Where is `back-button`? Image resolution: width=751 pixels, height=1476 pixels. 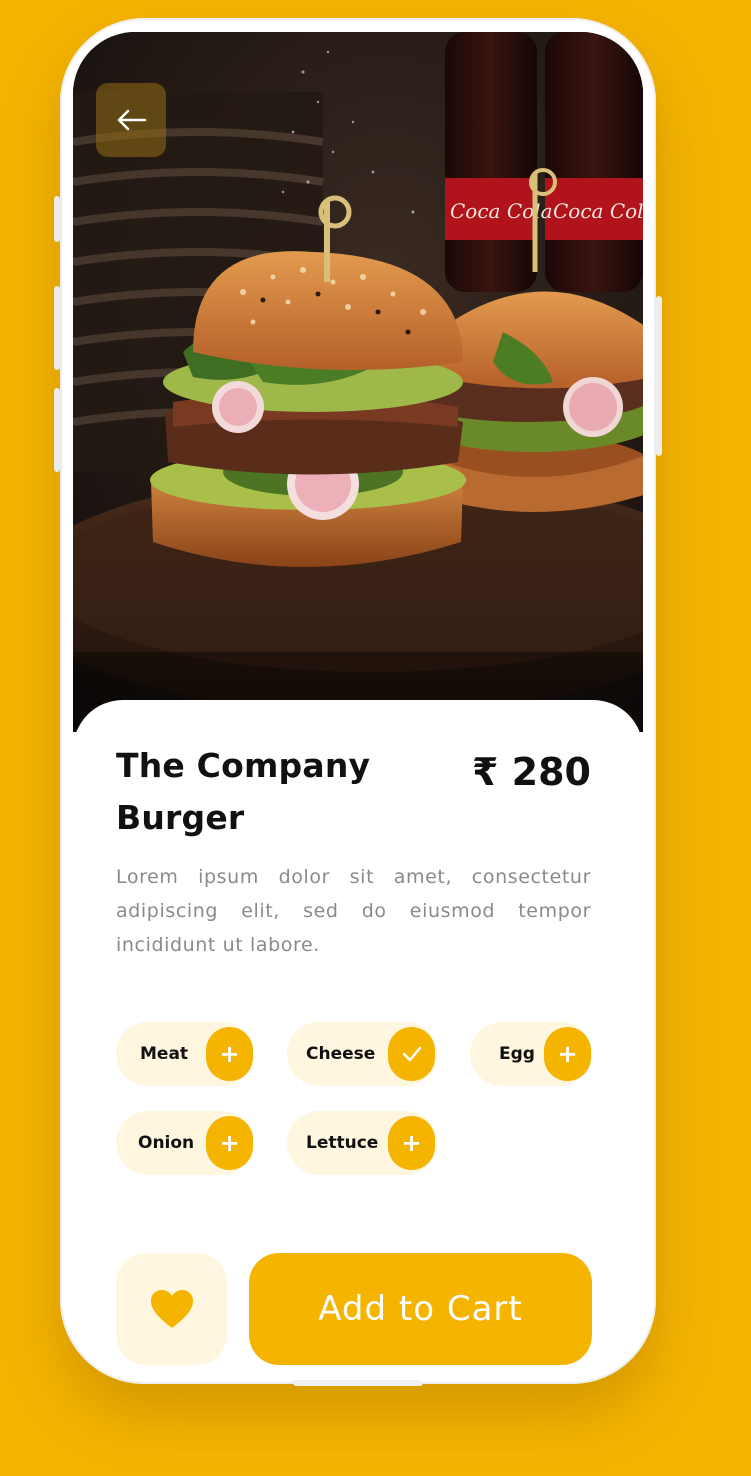 back-button is located at coordinates (131, 120).